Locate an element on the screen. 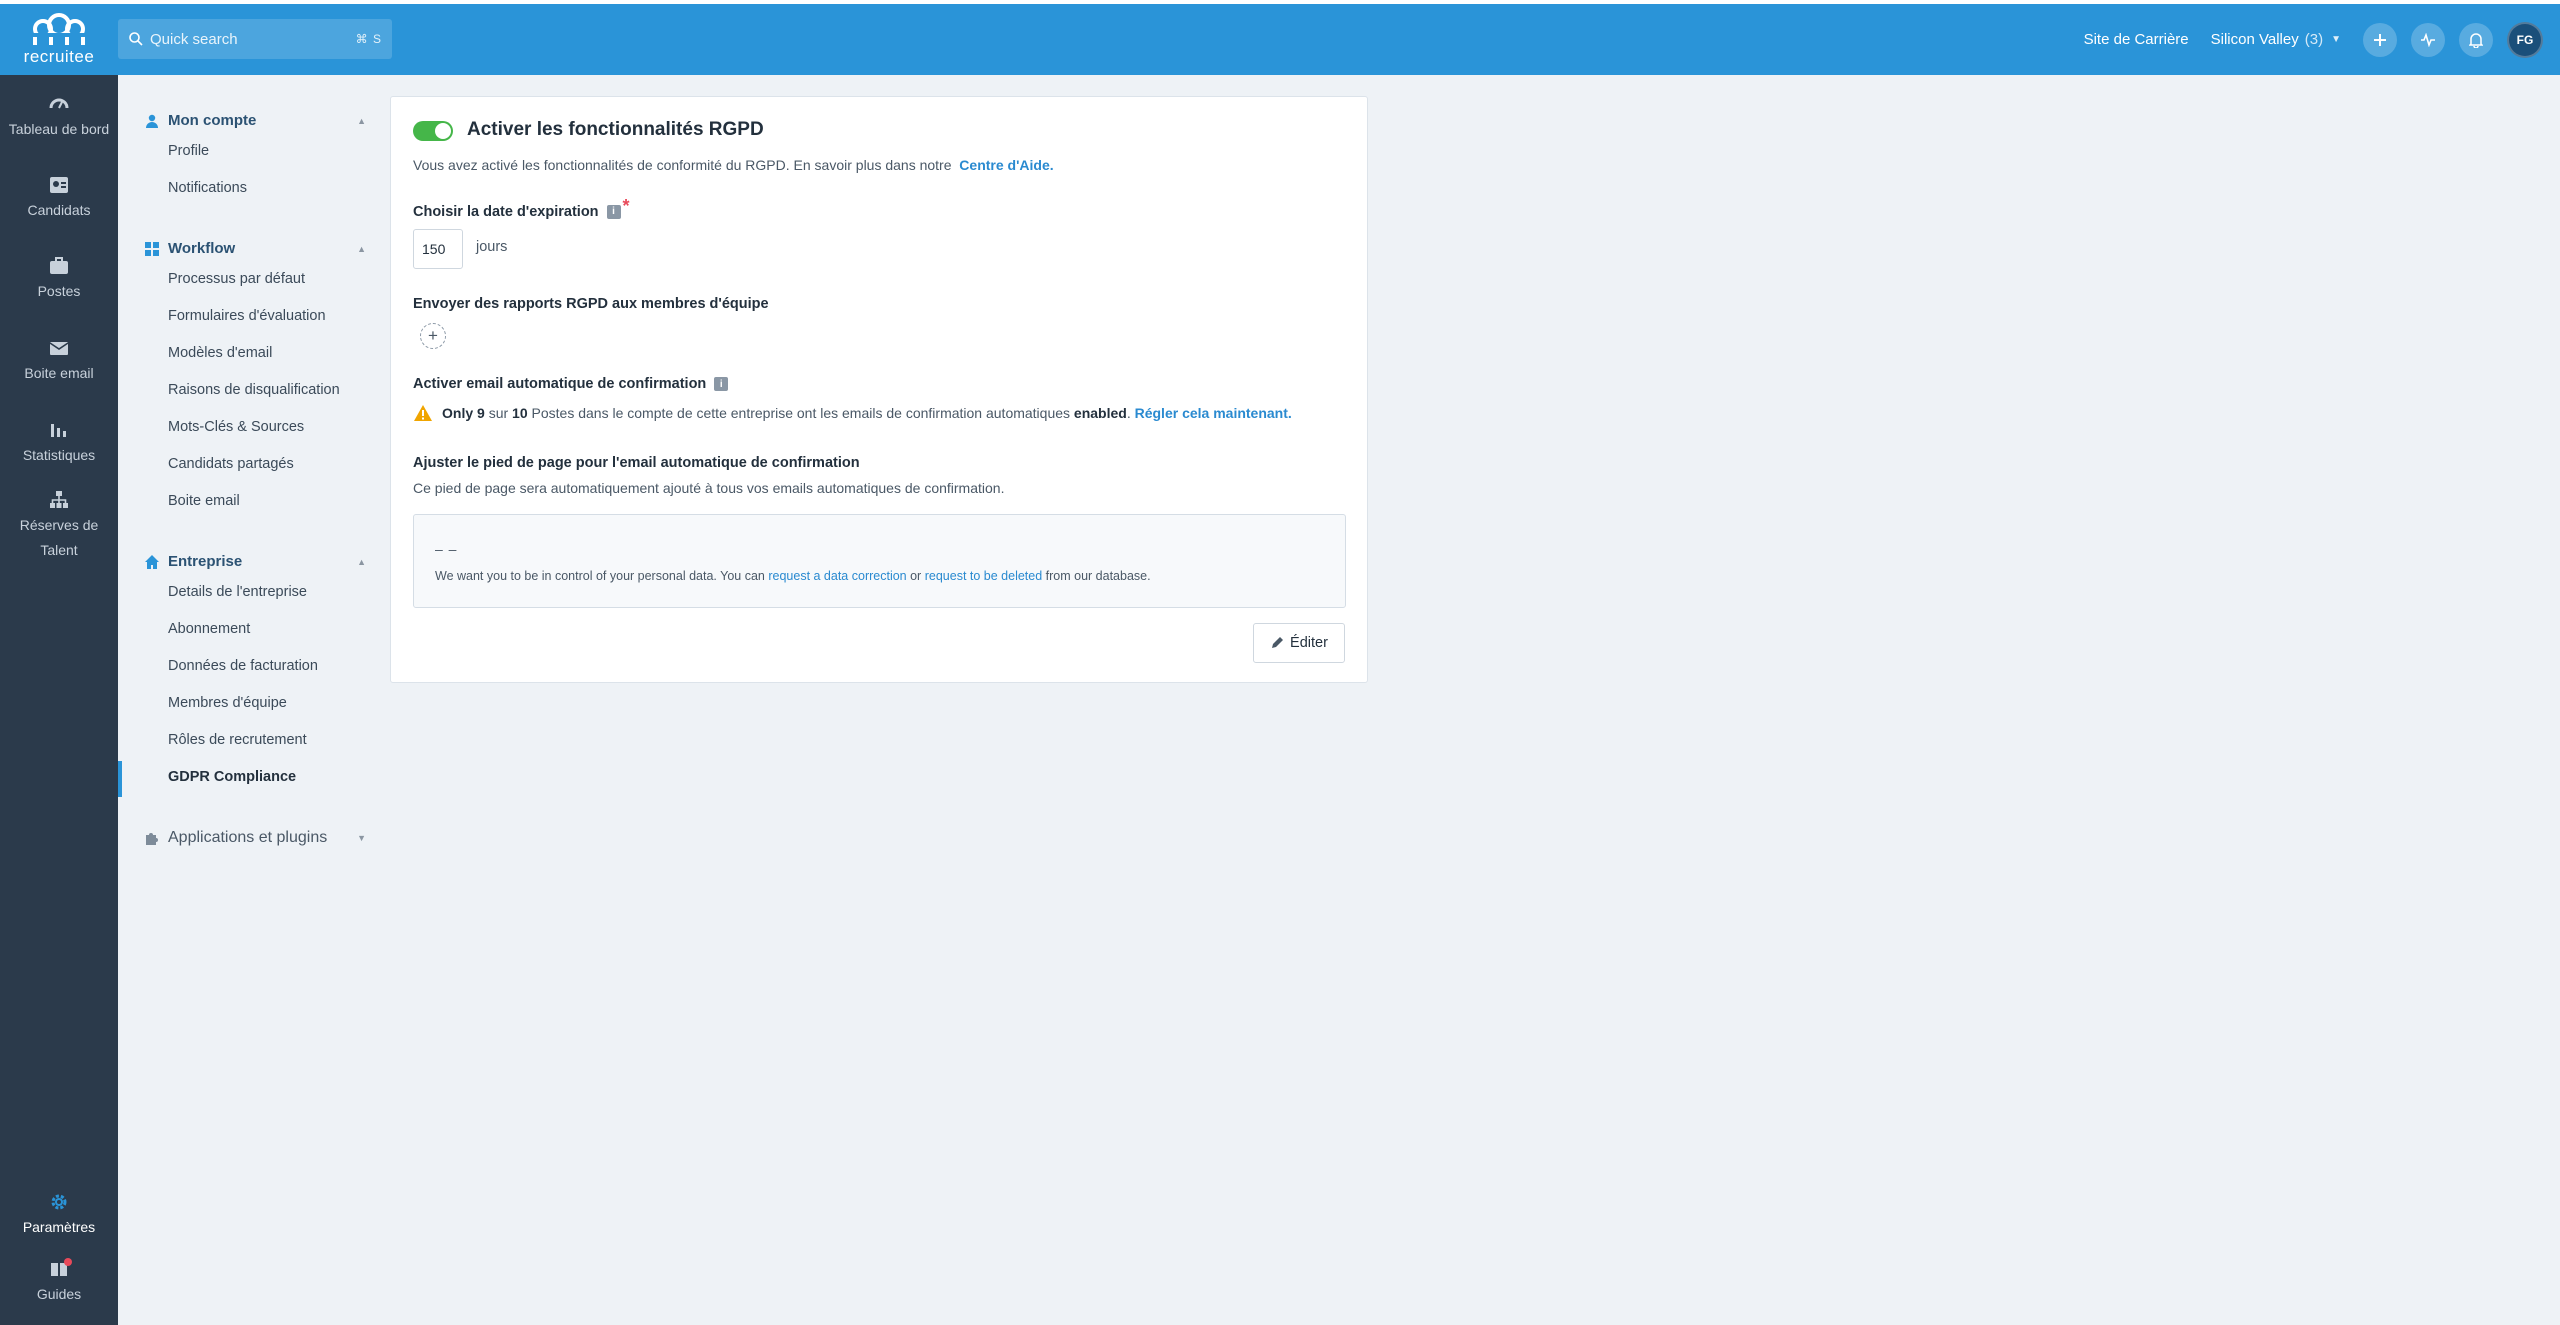  section-title: Entreprise is located at coordinates (205, 561).